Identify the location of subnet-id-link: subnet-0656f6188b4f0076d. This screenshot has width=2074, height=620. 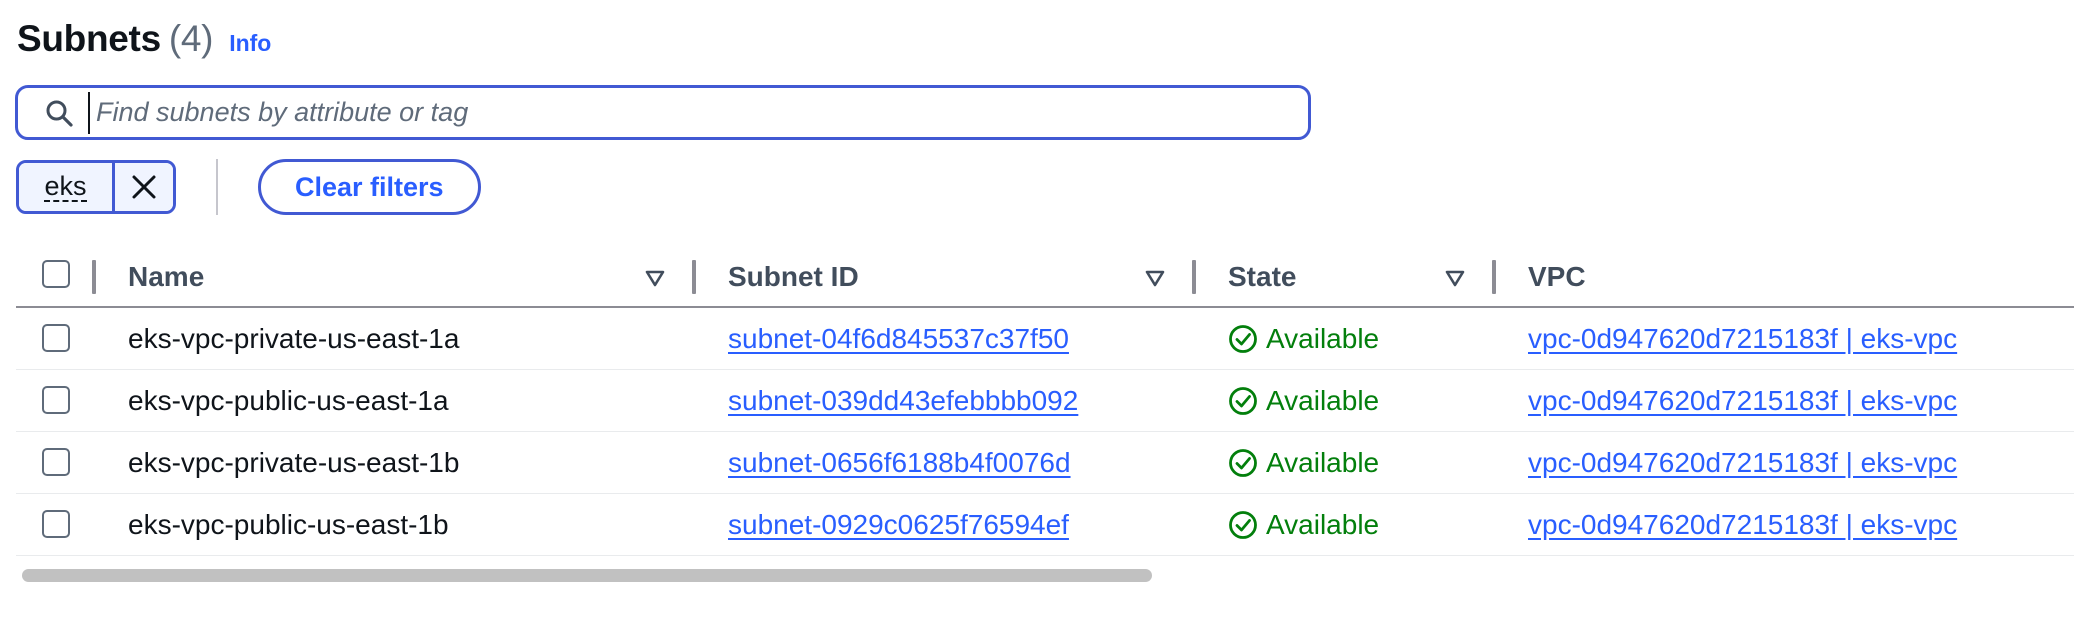
(899, 463).